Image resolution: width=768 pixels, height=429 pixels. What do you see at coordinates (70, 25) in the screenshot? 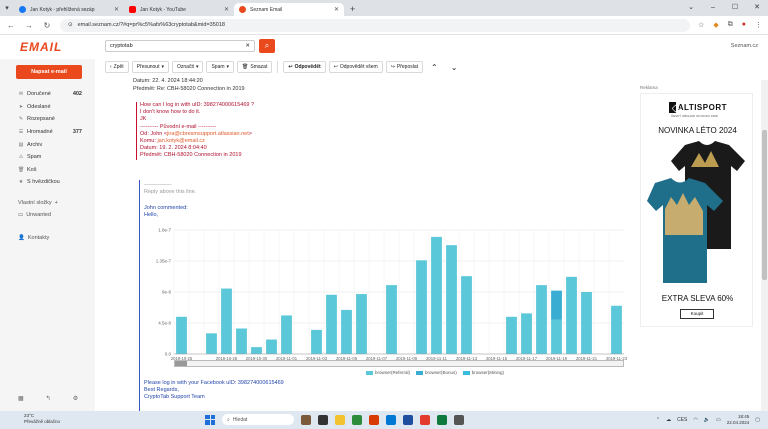
I see `site-info-icon: ⊙` at bounding box center [70, 25].